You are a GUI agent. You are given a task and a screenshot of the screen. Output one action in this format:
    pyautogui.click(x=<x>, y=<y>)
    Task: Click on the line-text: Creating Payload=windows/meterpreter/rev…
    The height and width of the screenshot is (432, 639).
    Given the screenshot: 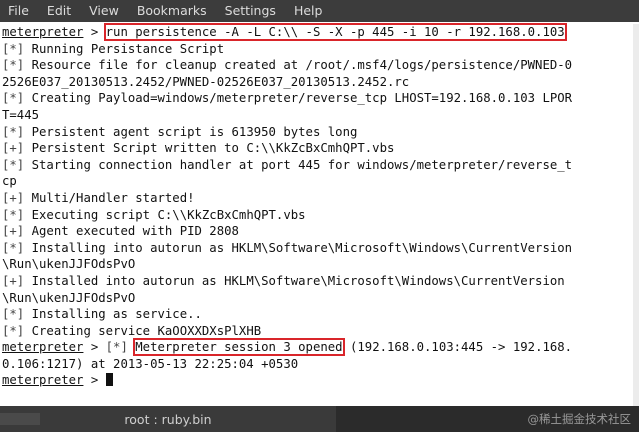 What is the action you would take?
    pyautogui.click(x=298, y=98)
    